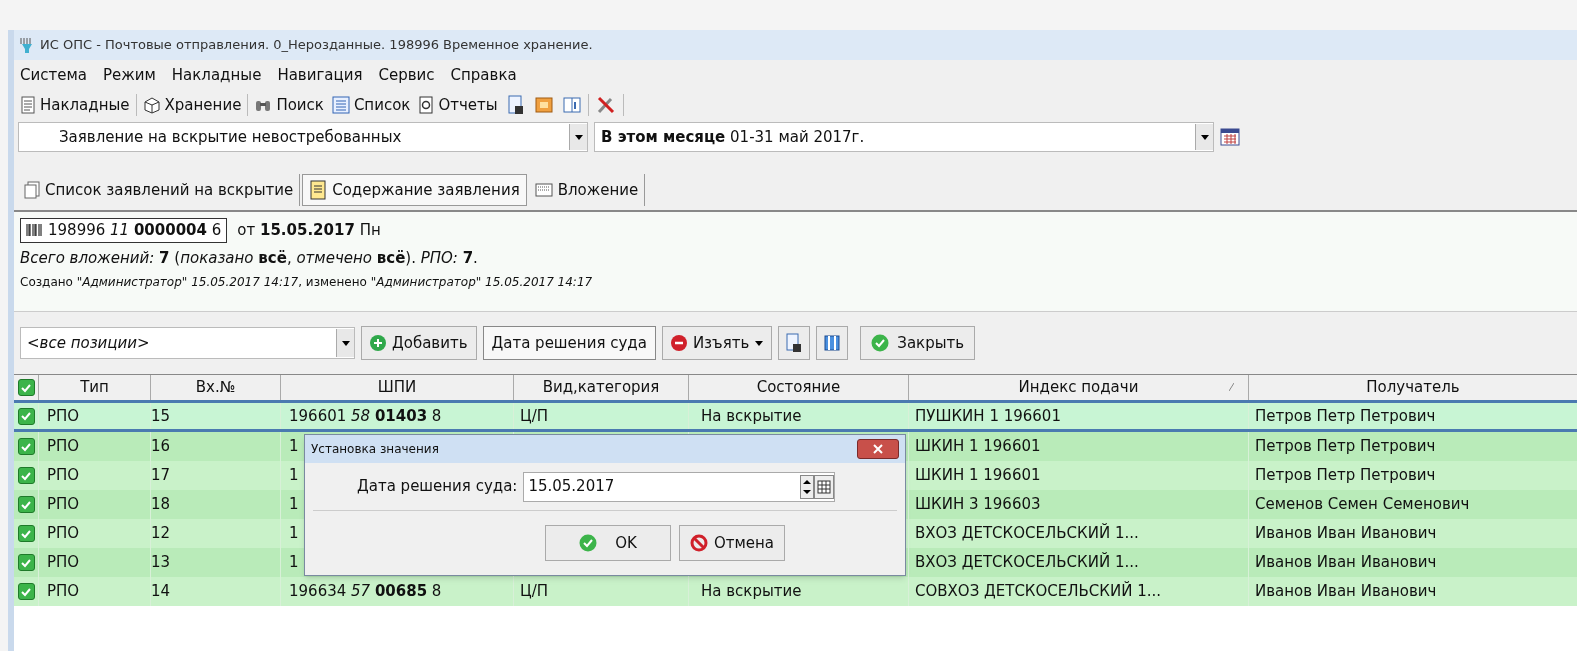 Image resolution: width=1577 pixels, height=651 pixels. What do you see at coordinates (161, 592) in the screenshot?
I see `table-cell-text: 14` at bounding box center [161, 592].